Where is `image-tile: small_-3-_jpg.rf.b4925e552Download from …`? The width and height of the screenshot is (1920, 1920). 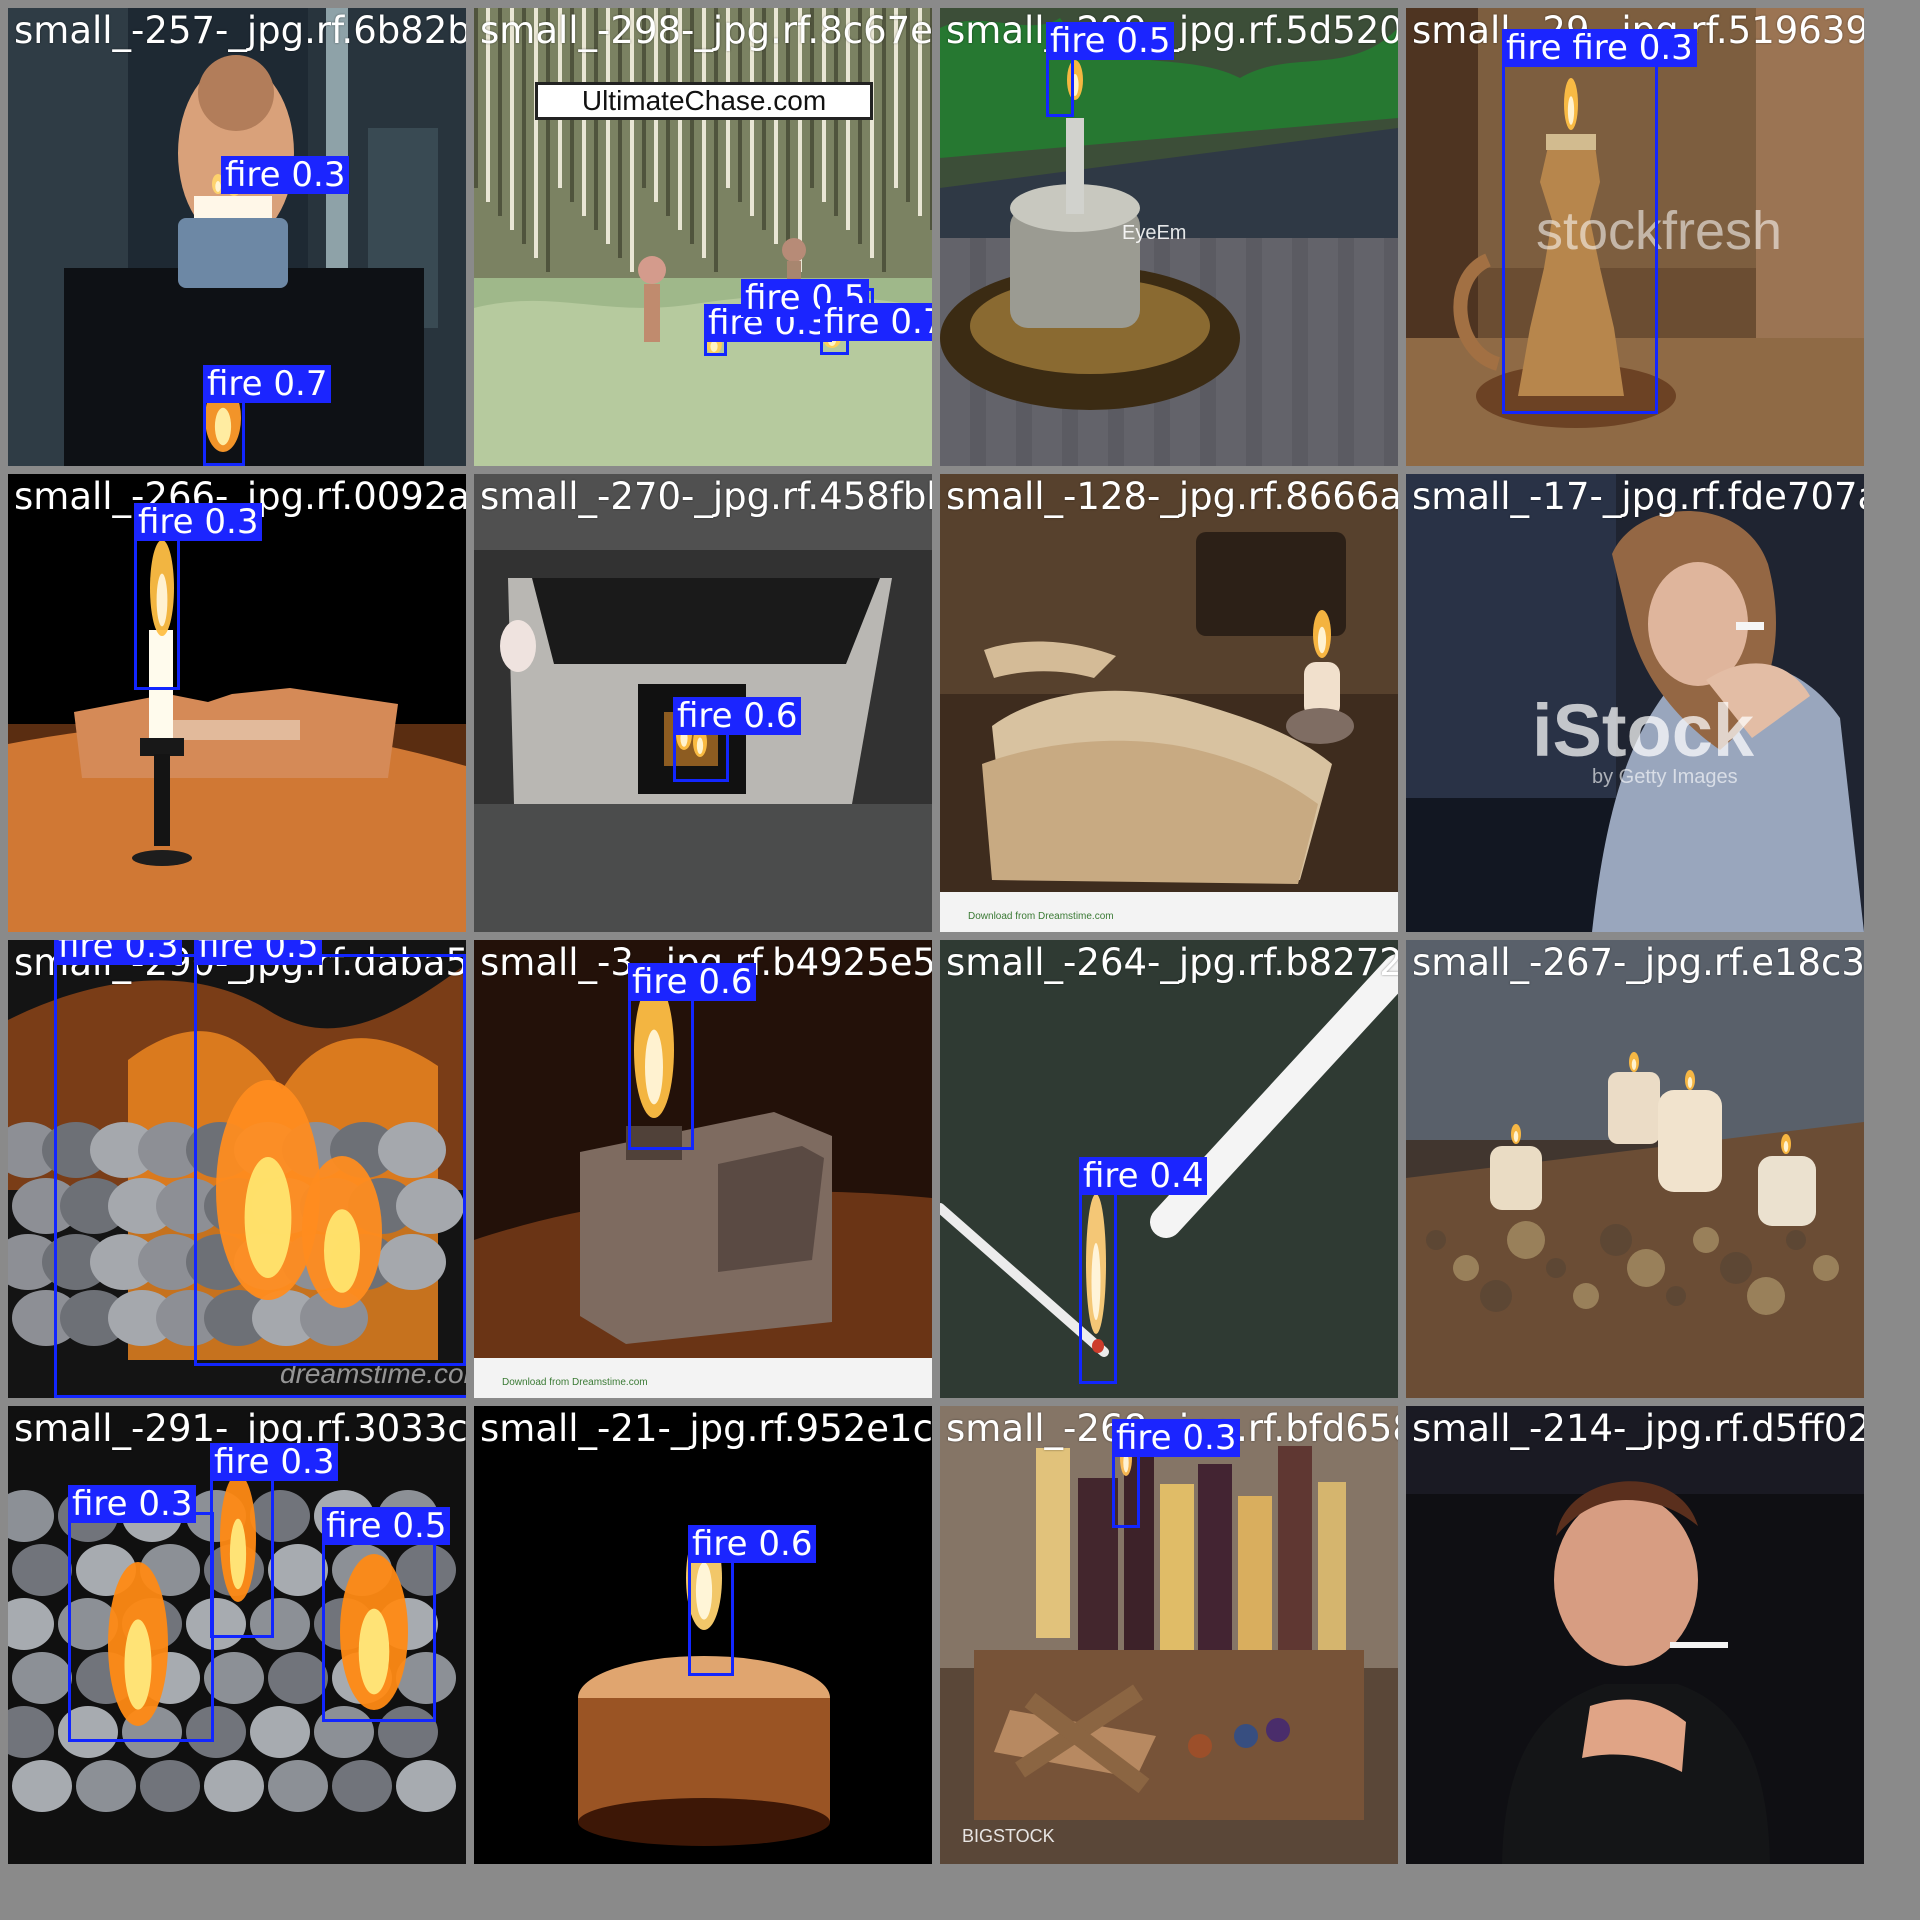 image-tile: small_-3-_jpg.rf.b4925e552Download from … is located at coordinates (703, 1169).